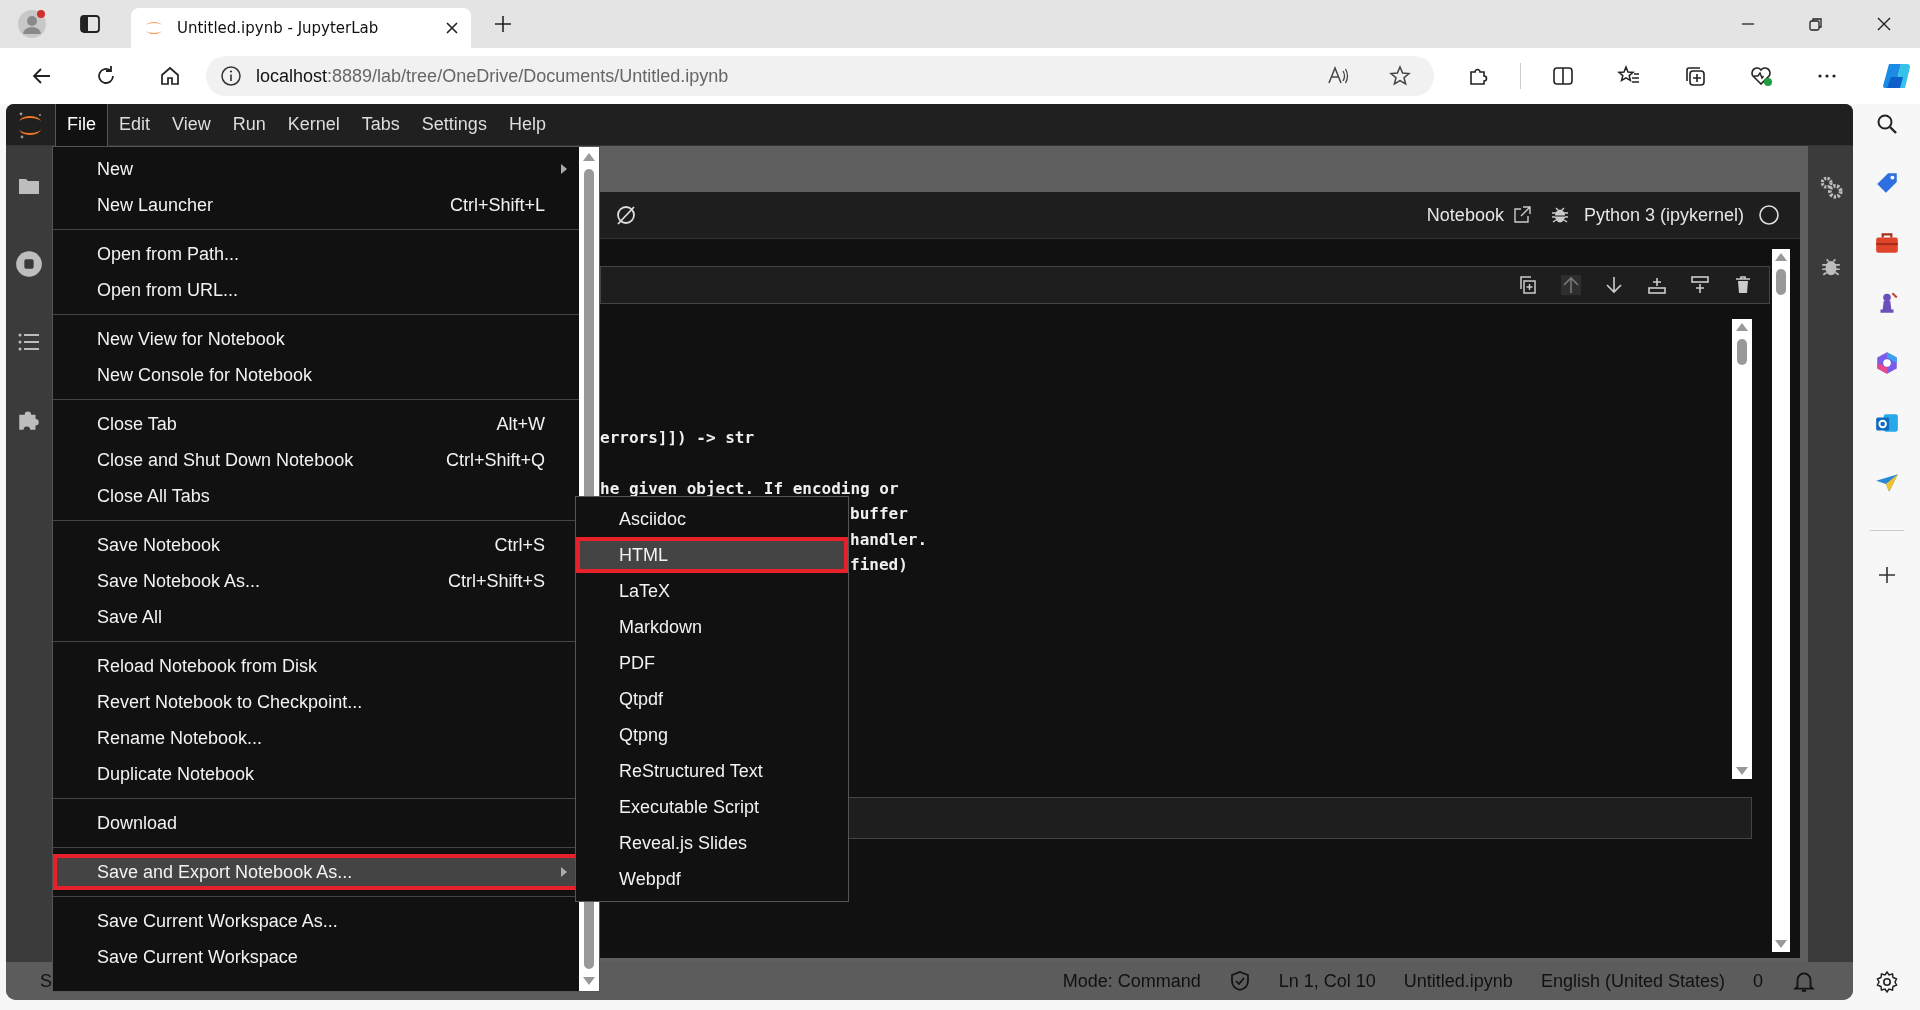  Describe the element at coordinates (1563, 76) in the screenshot. I see `split-screen-icon` at that location.